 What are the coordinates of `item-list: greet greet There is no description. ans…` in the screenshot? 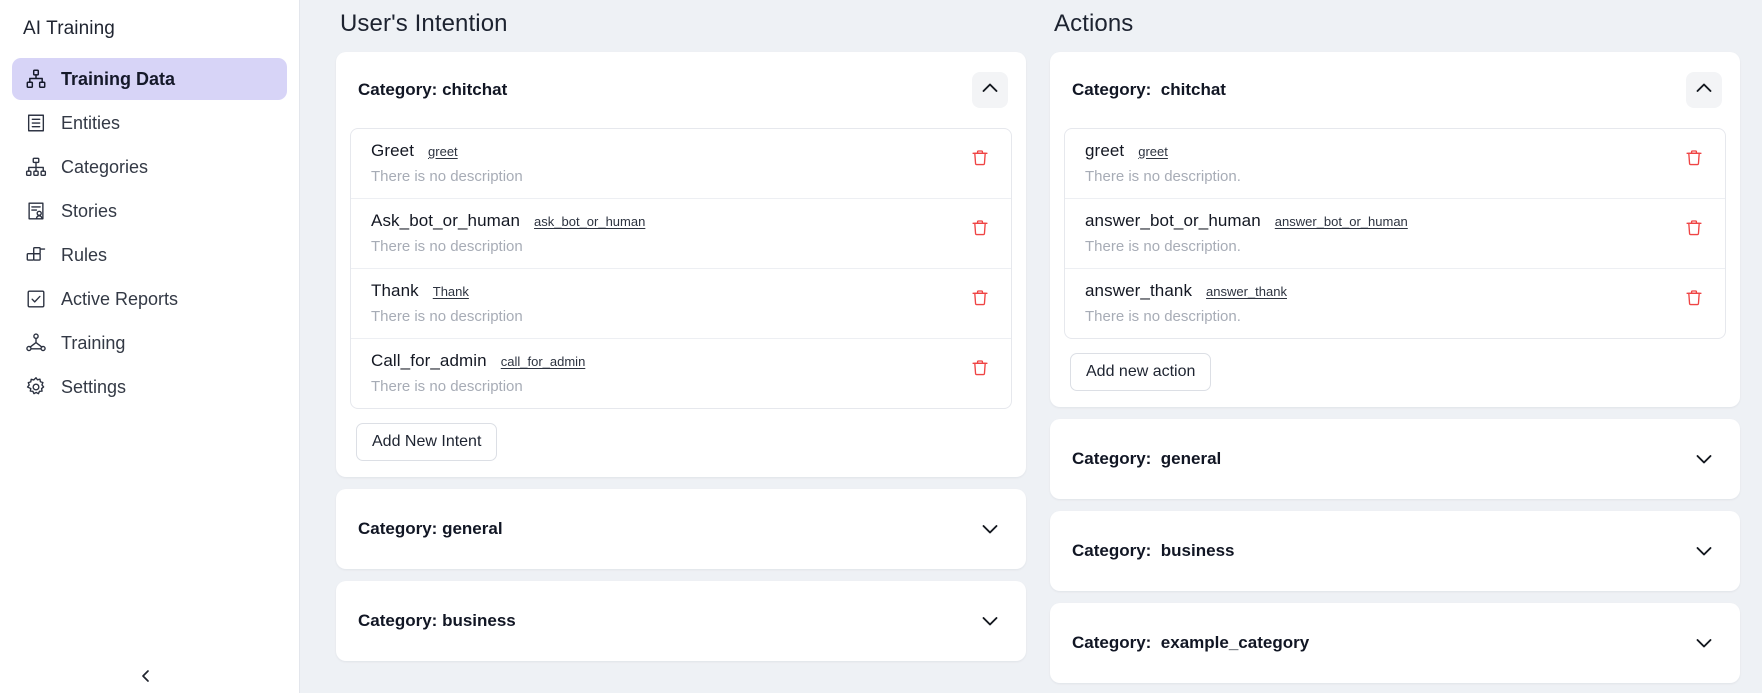 It's located at (1395, 233).